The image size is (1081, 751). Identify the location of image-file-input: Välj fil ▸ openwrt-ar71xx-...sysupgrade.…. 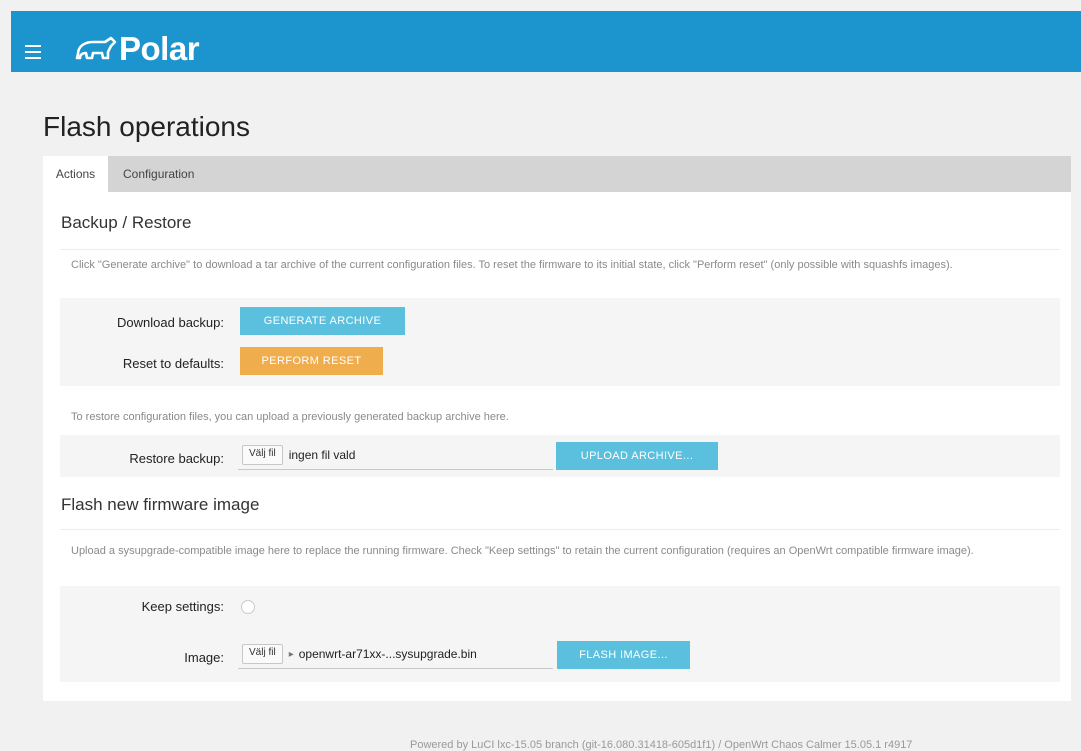
(395, 654).